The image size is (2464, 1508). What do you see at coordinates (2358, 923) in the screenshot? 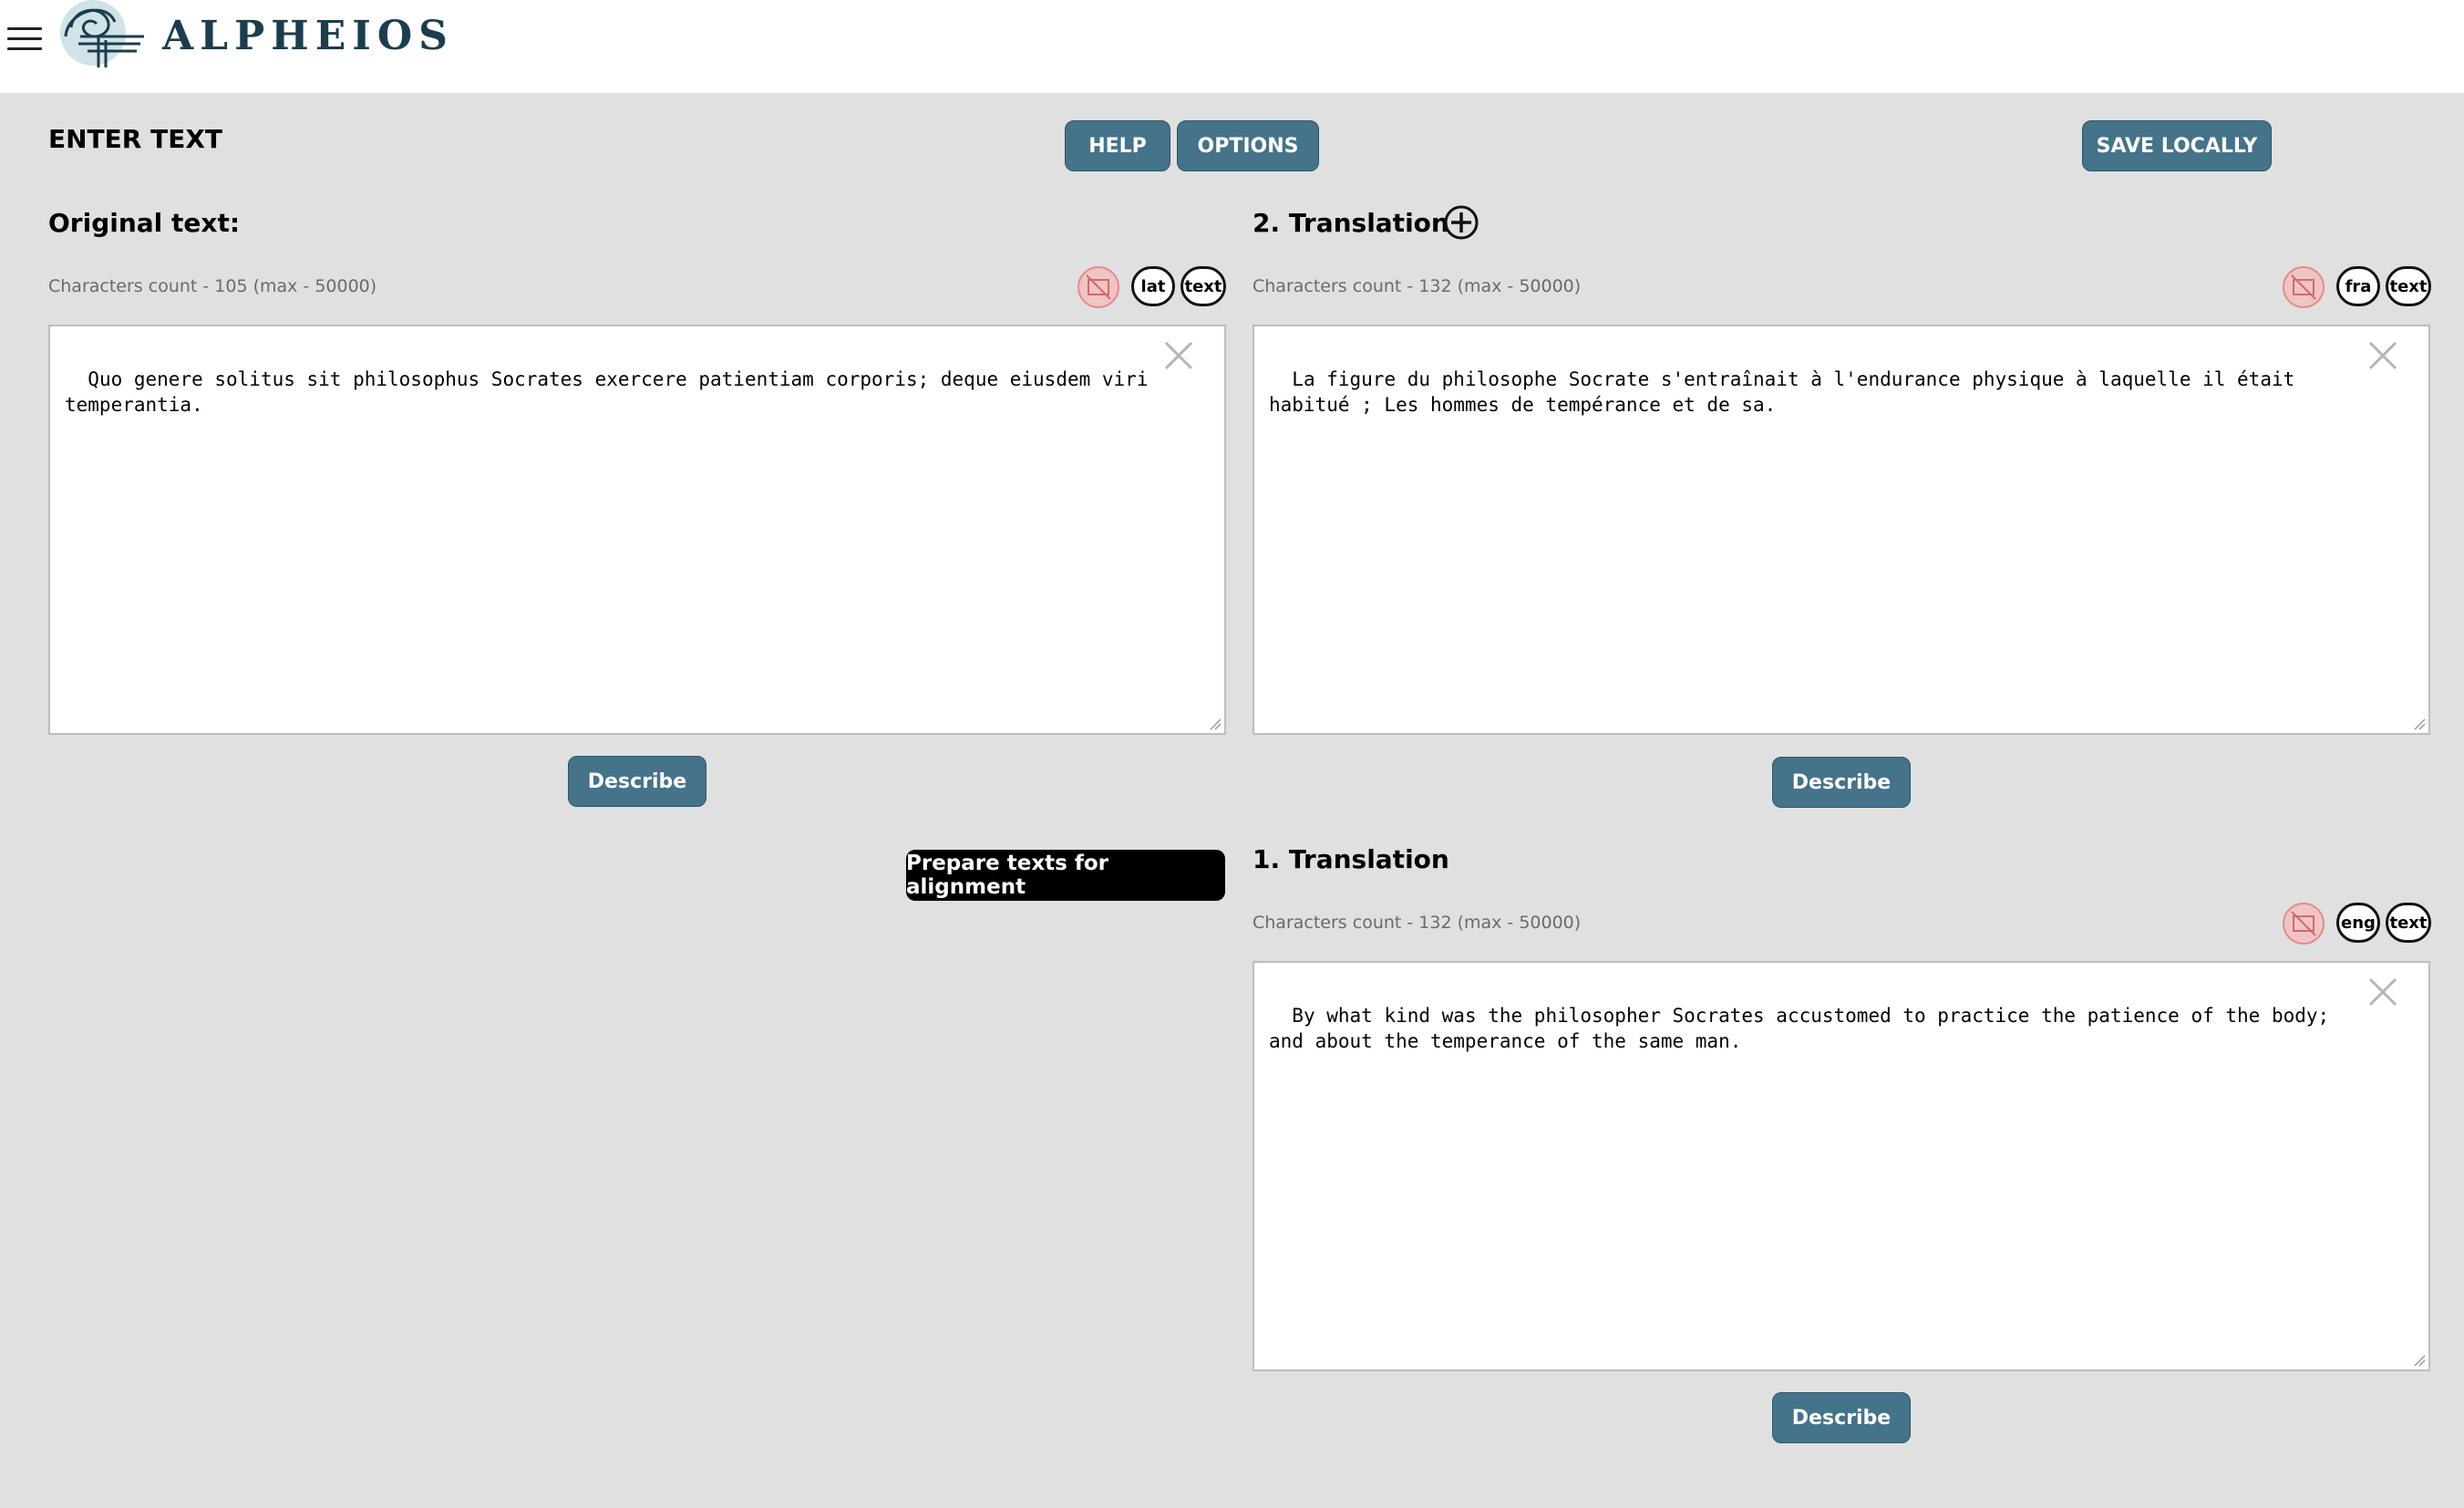
I see `language-badge: eng` at bounding box center [2358, 923].